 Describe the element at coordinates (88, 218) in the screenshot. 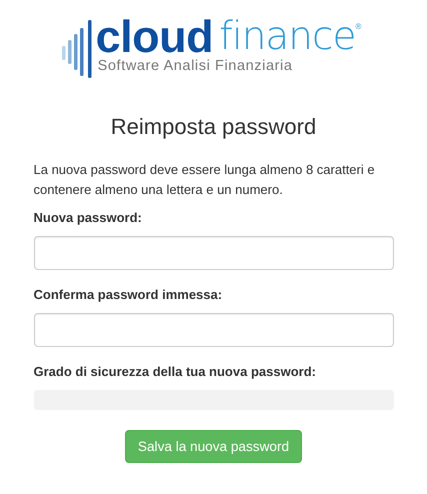

I see `field-label: Nuova password:` at that location.